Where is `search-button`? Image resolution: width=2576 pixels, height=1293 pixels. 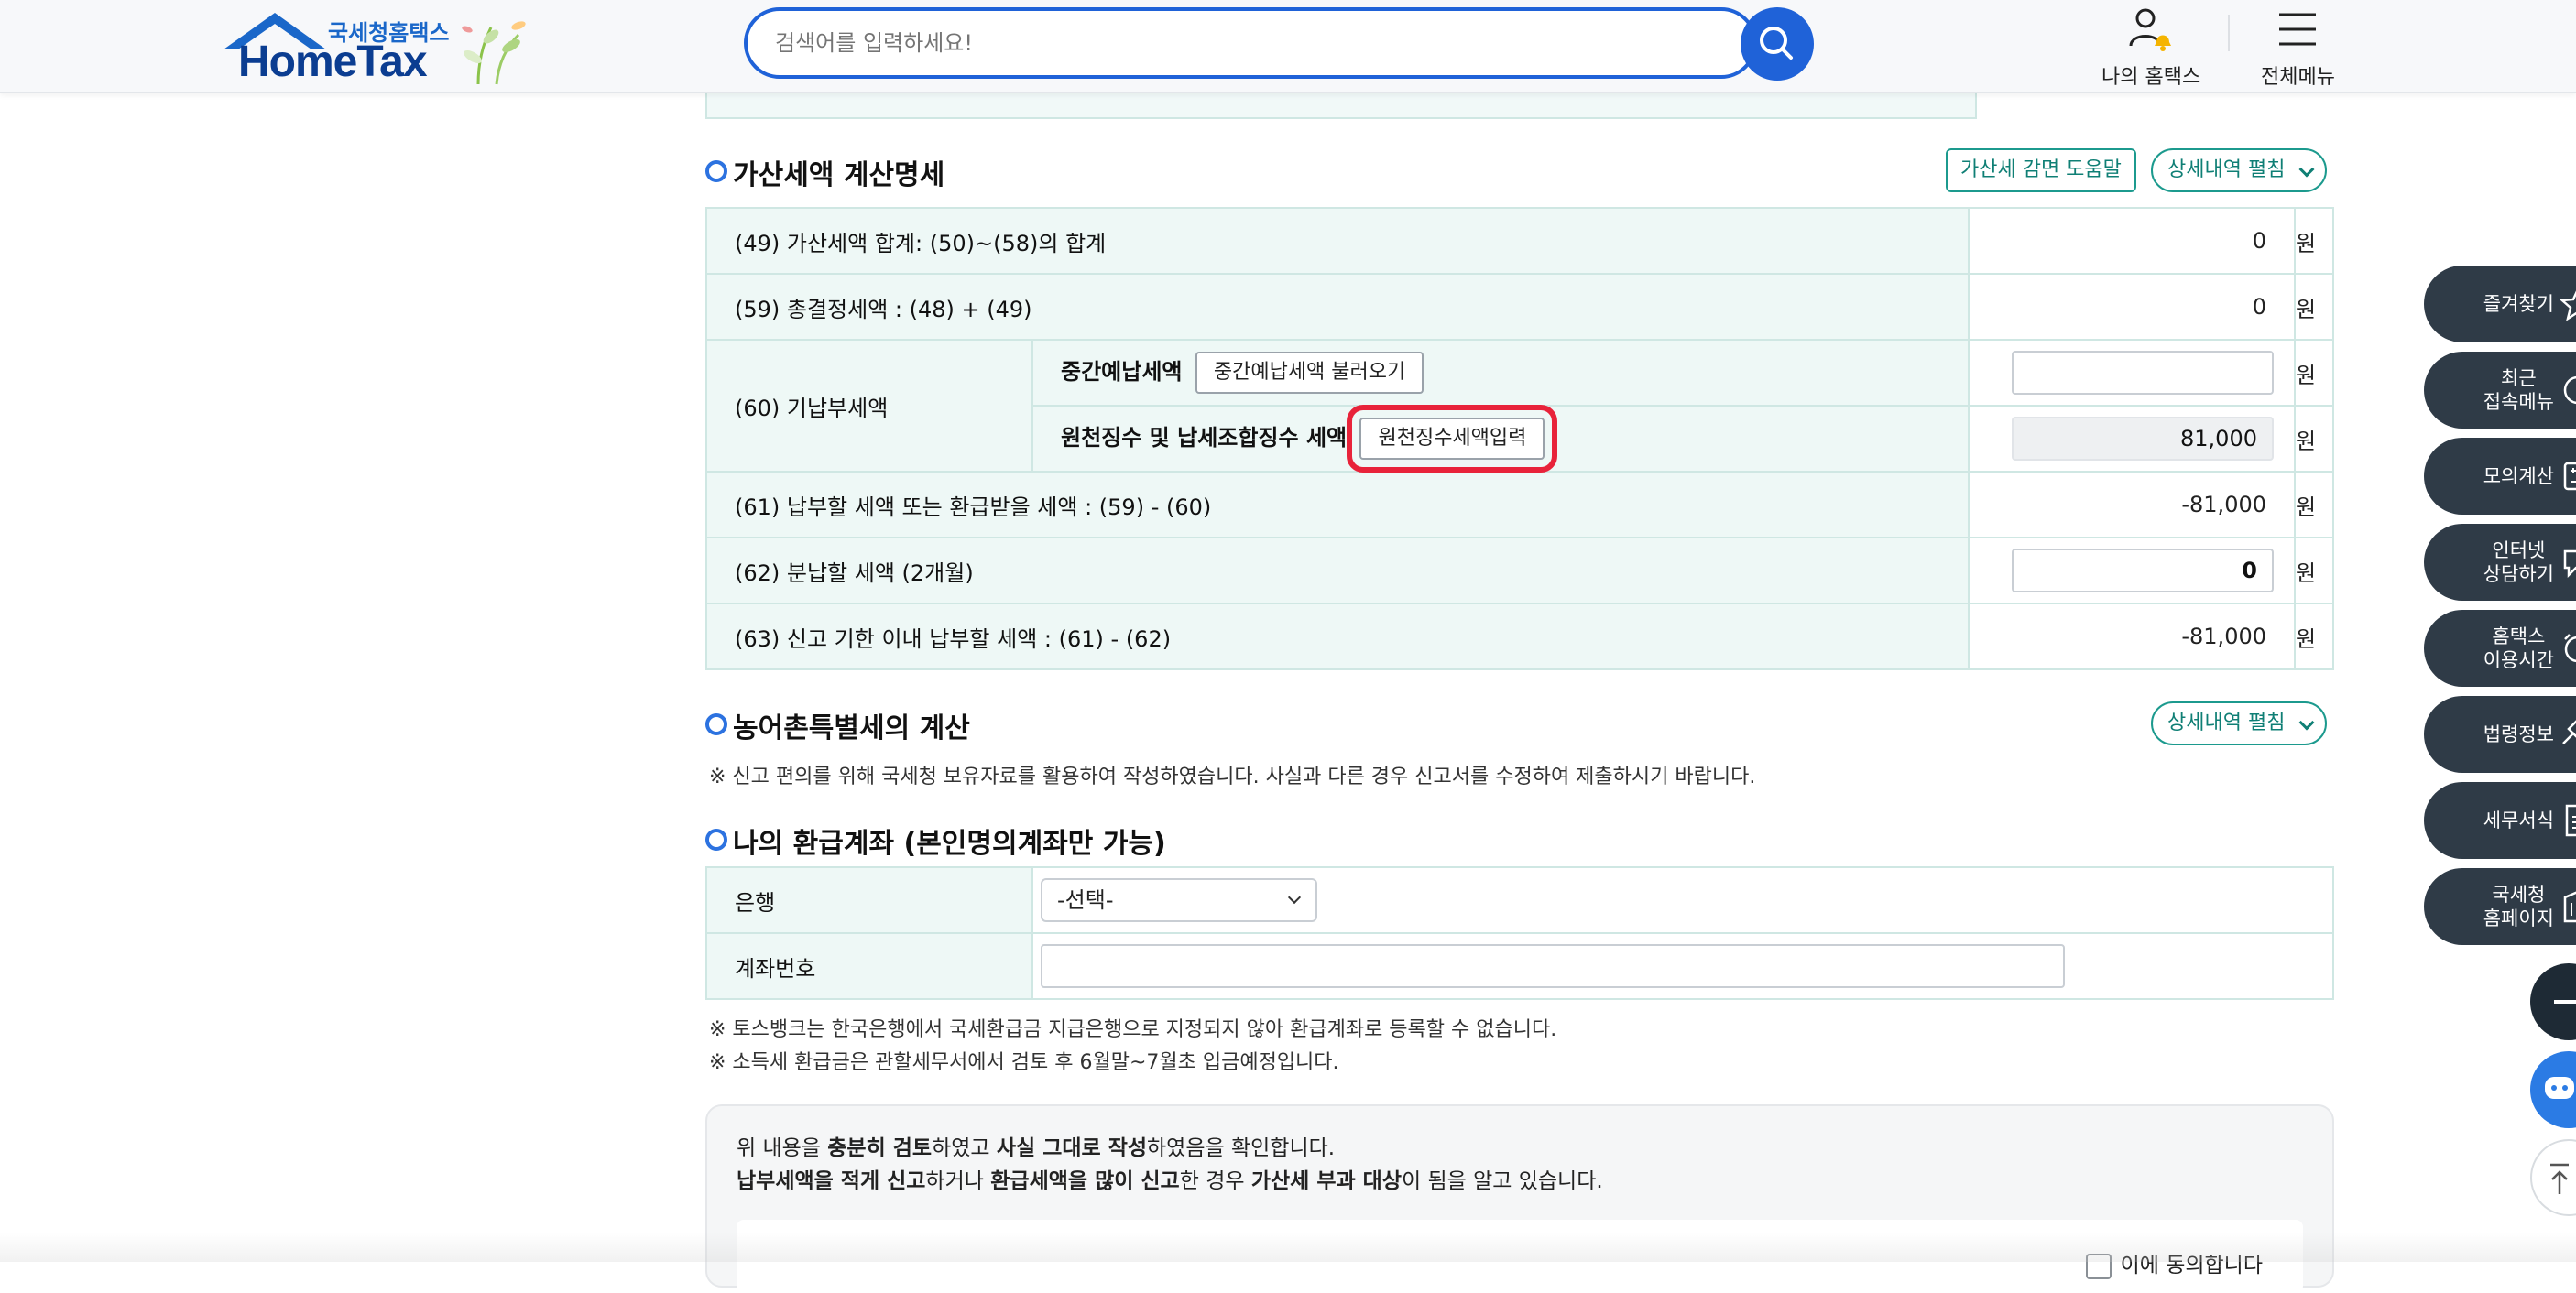
search-button is located at coordinates (1778, 44).